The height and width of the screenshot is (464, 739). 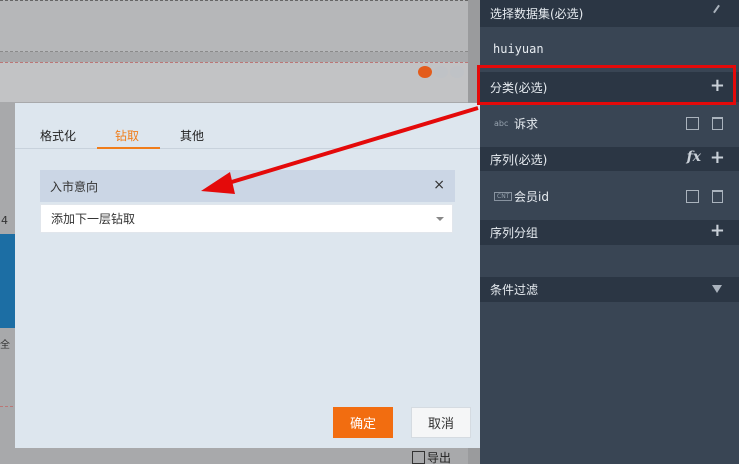 What do you see at coordinates (439, 457) in the screenshot?
I see `export-label: 导出` at bounding box center [439, 457].